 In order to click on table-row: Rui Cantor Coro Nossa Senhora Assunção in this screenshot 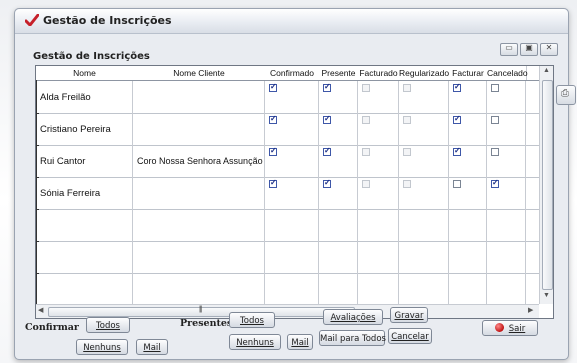, I will do `click(287, 161)`.